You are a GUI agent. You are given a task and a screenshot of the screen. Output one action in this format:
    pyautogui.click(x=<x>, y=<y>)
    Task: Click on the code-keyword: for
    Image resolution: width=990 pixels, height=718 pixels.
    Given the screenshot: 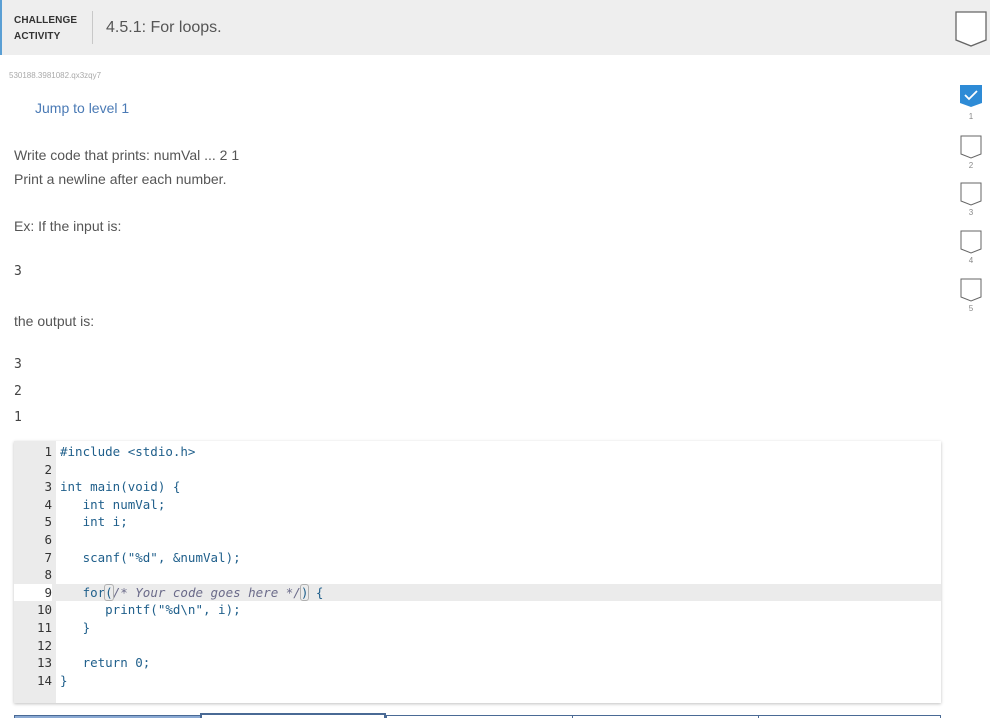 What is the action you would take?
    pyautogui.click(x=94, y=592)
    